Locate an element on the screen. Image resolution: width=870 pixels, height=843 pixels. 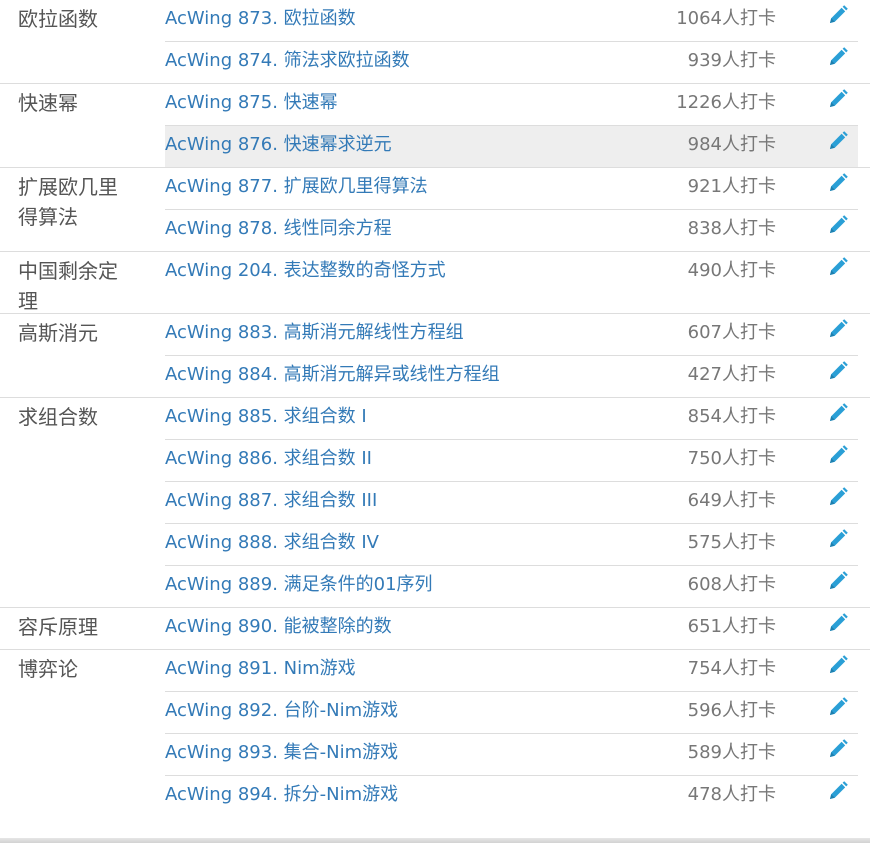
problem-row: AcWing 877. 扩展欧几里得算法 921人打卡 is located at coordinates (511, 188).